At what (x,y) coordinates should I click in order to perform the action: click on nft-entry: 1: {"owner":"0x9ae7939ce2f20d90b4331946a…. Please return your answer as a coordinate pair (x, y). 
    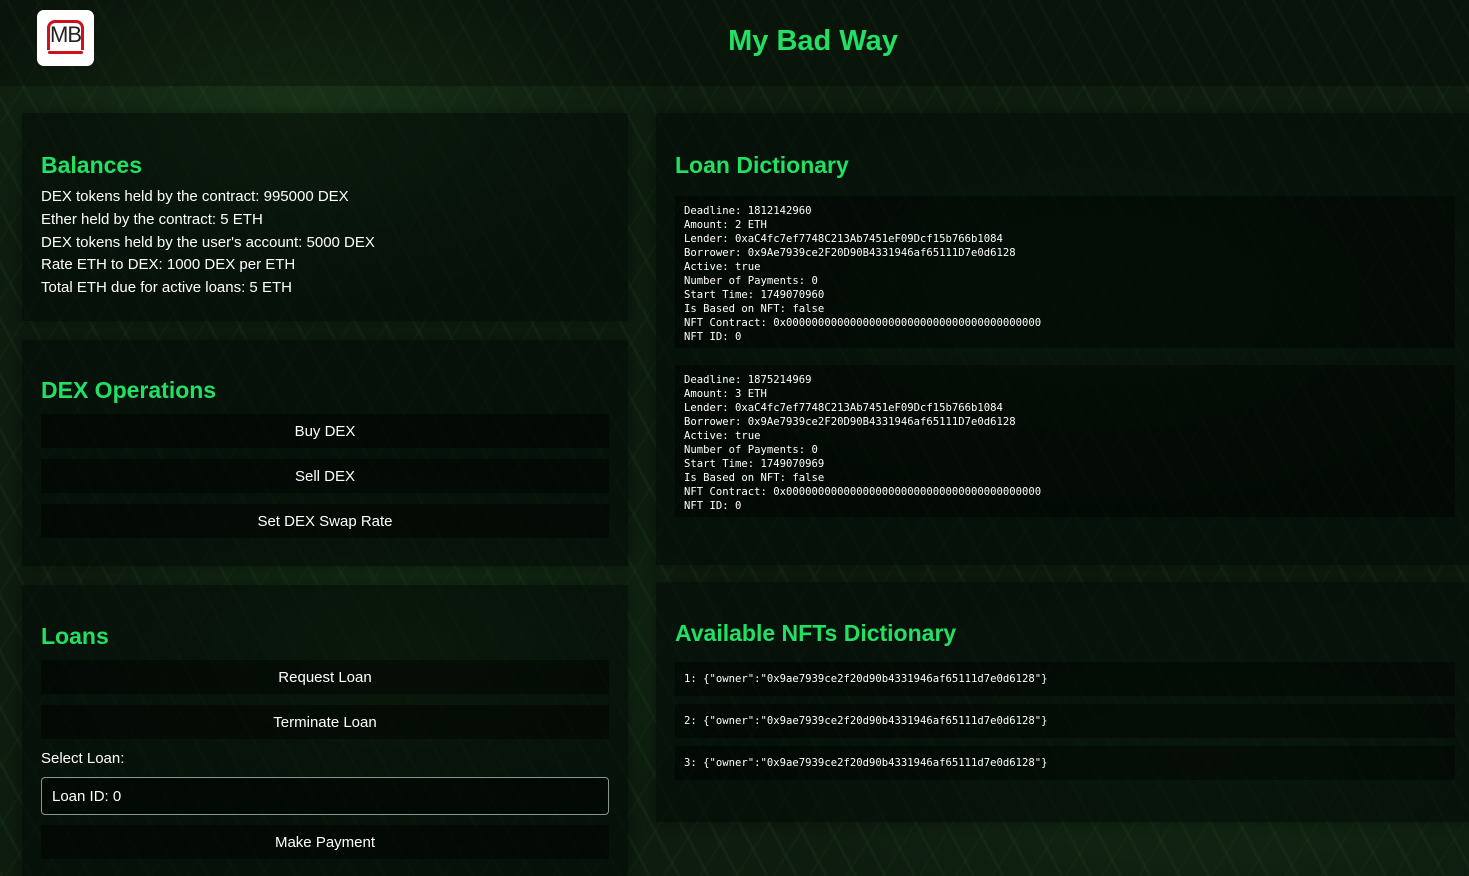
    Looking at the image, I should click on (1065, 679).